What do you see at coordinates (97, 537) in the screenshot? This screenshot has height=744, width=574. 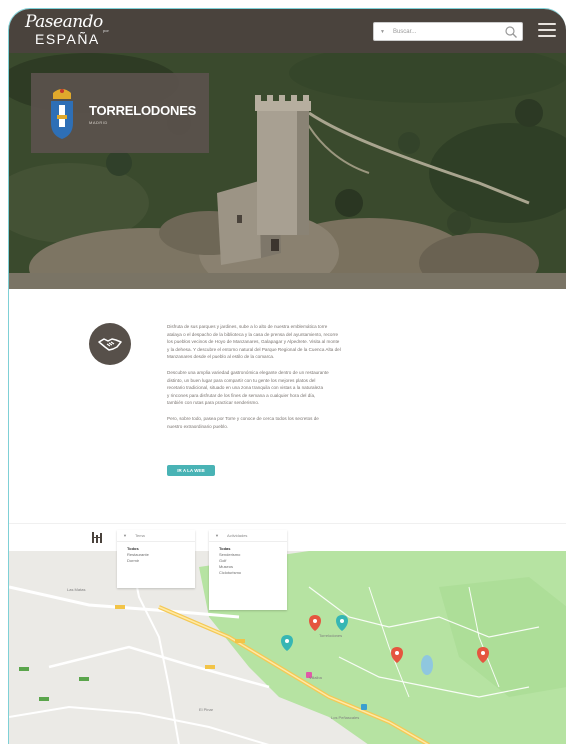 I see `torrelodones-logo-icon` at bounding box center [97, 537].